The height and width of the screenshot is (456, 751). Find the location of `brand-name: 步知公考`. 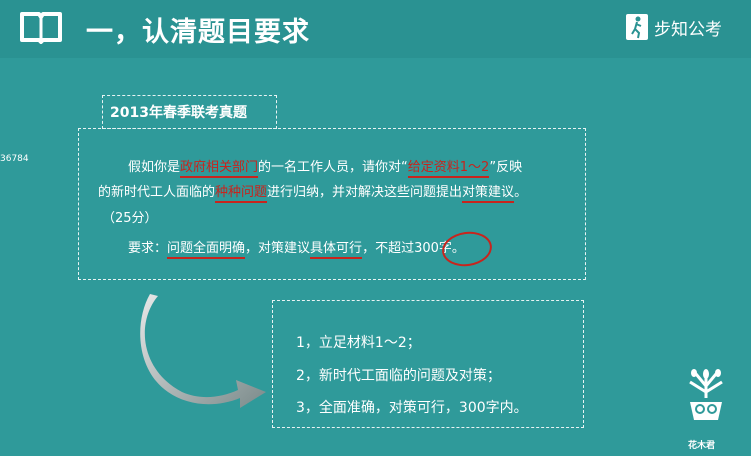

brand-name: 步知公考 is located at coordinates (688, 29).